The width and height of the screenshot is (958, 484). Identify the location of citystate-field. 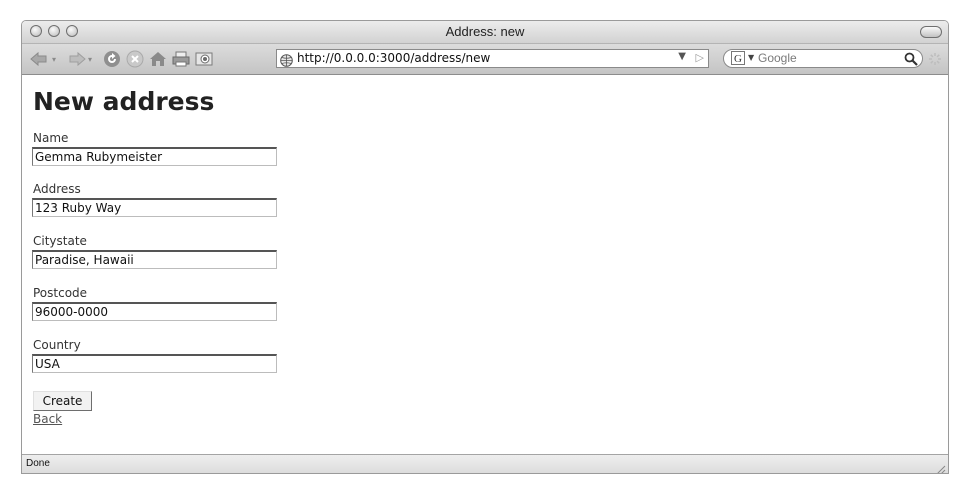
(154, 259).